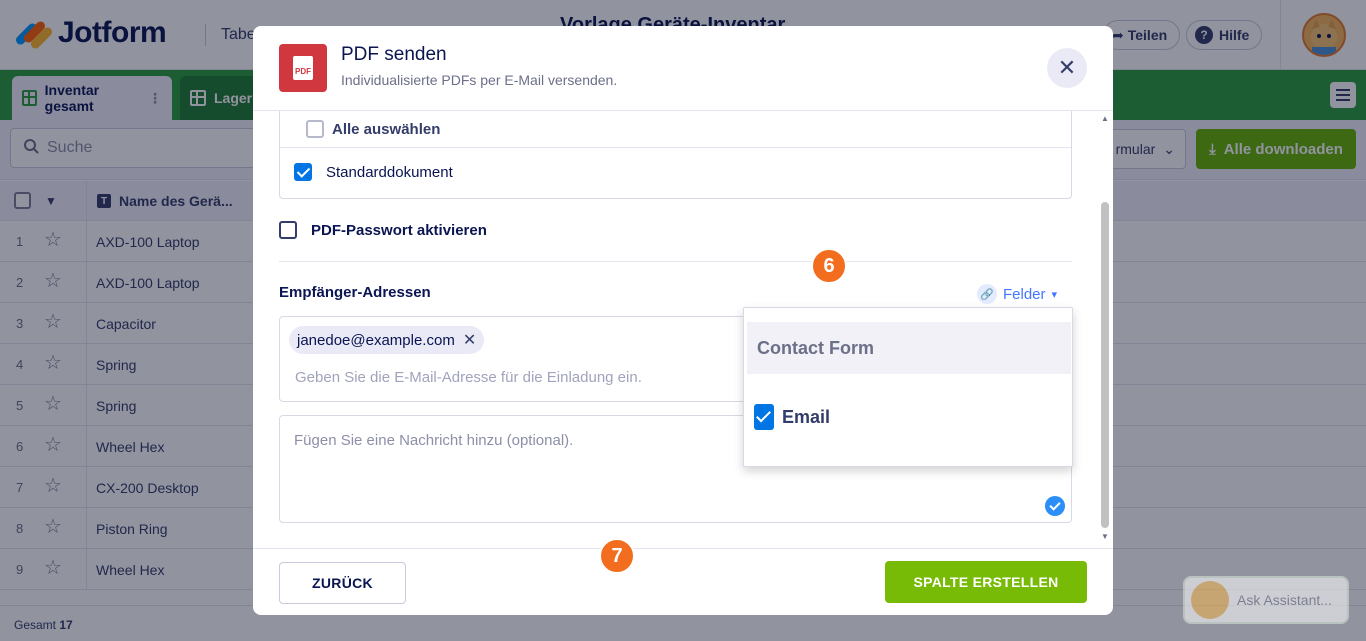 Image resolution: width=1366 pixels, height=641 pixels. Describe the element at coordinates (987, 294) in the screenshot. I see `link-icon: 🔗` at that location.